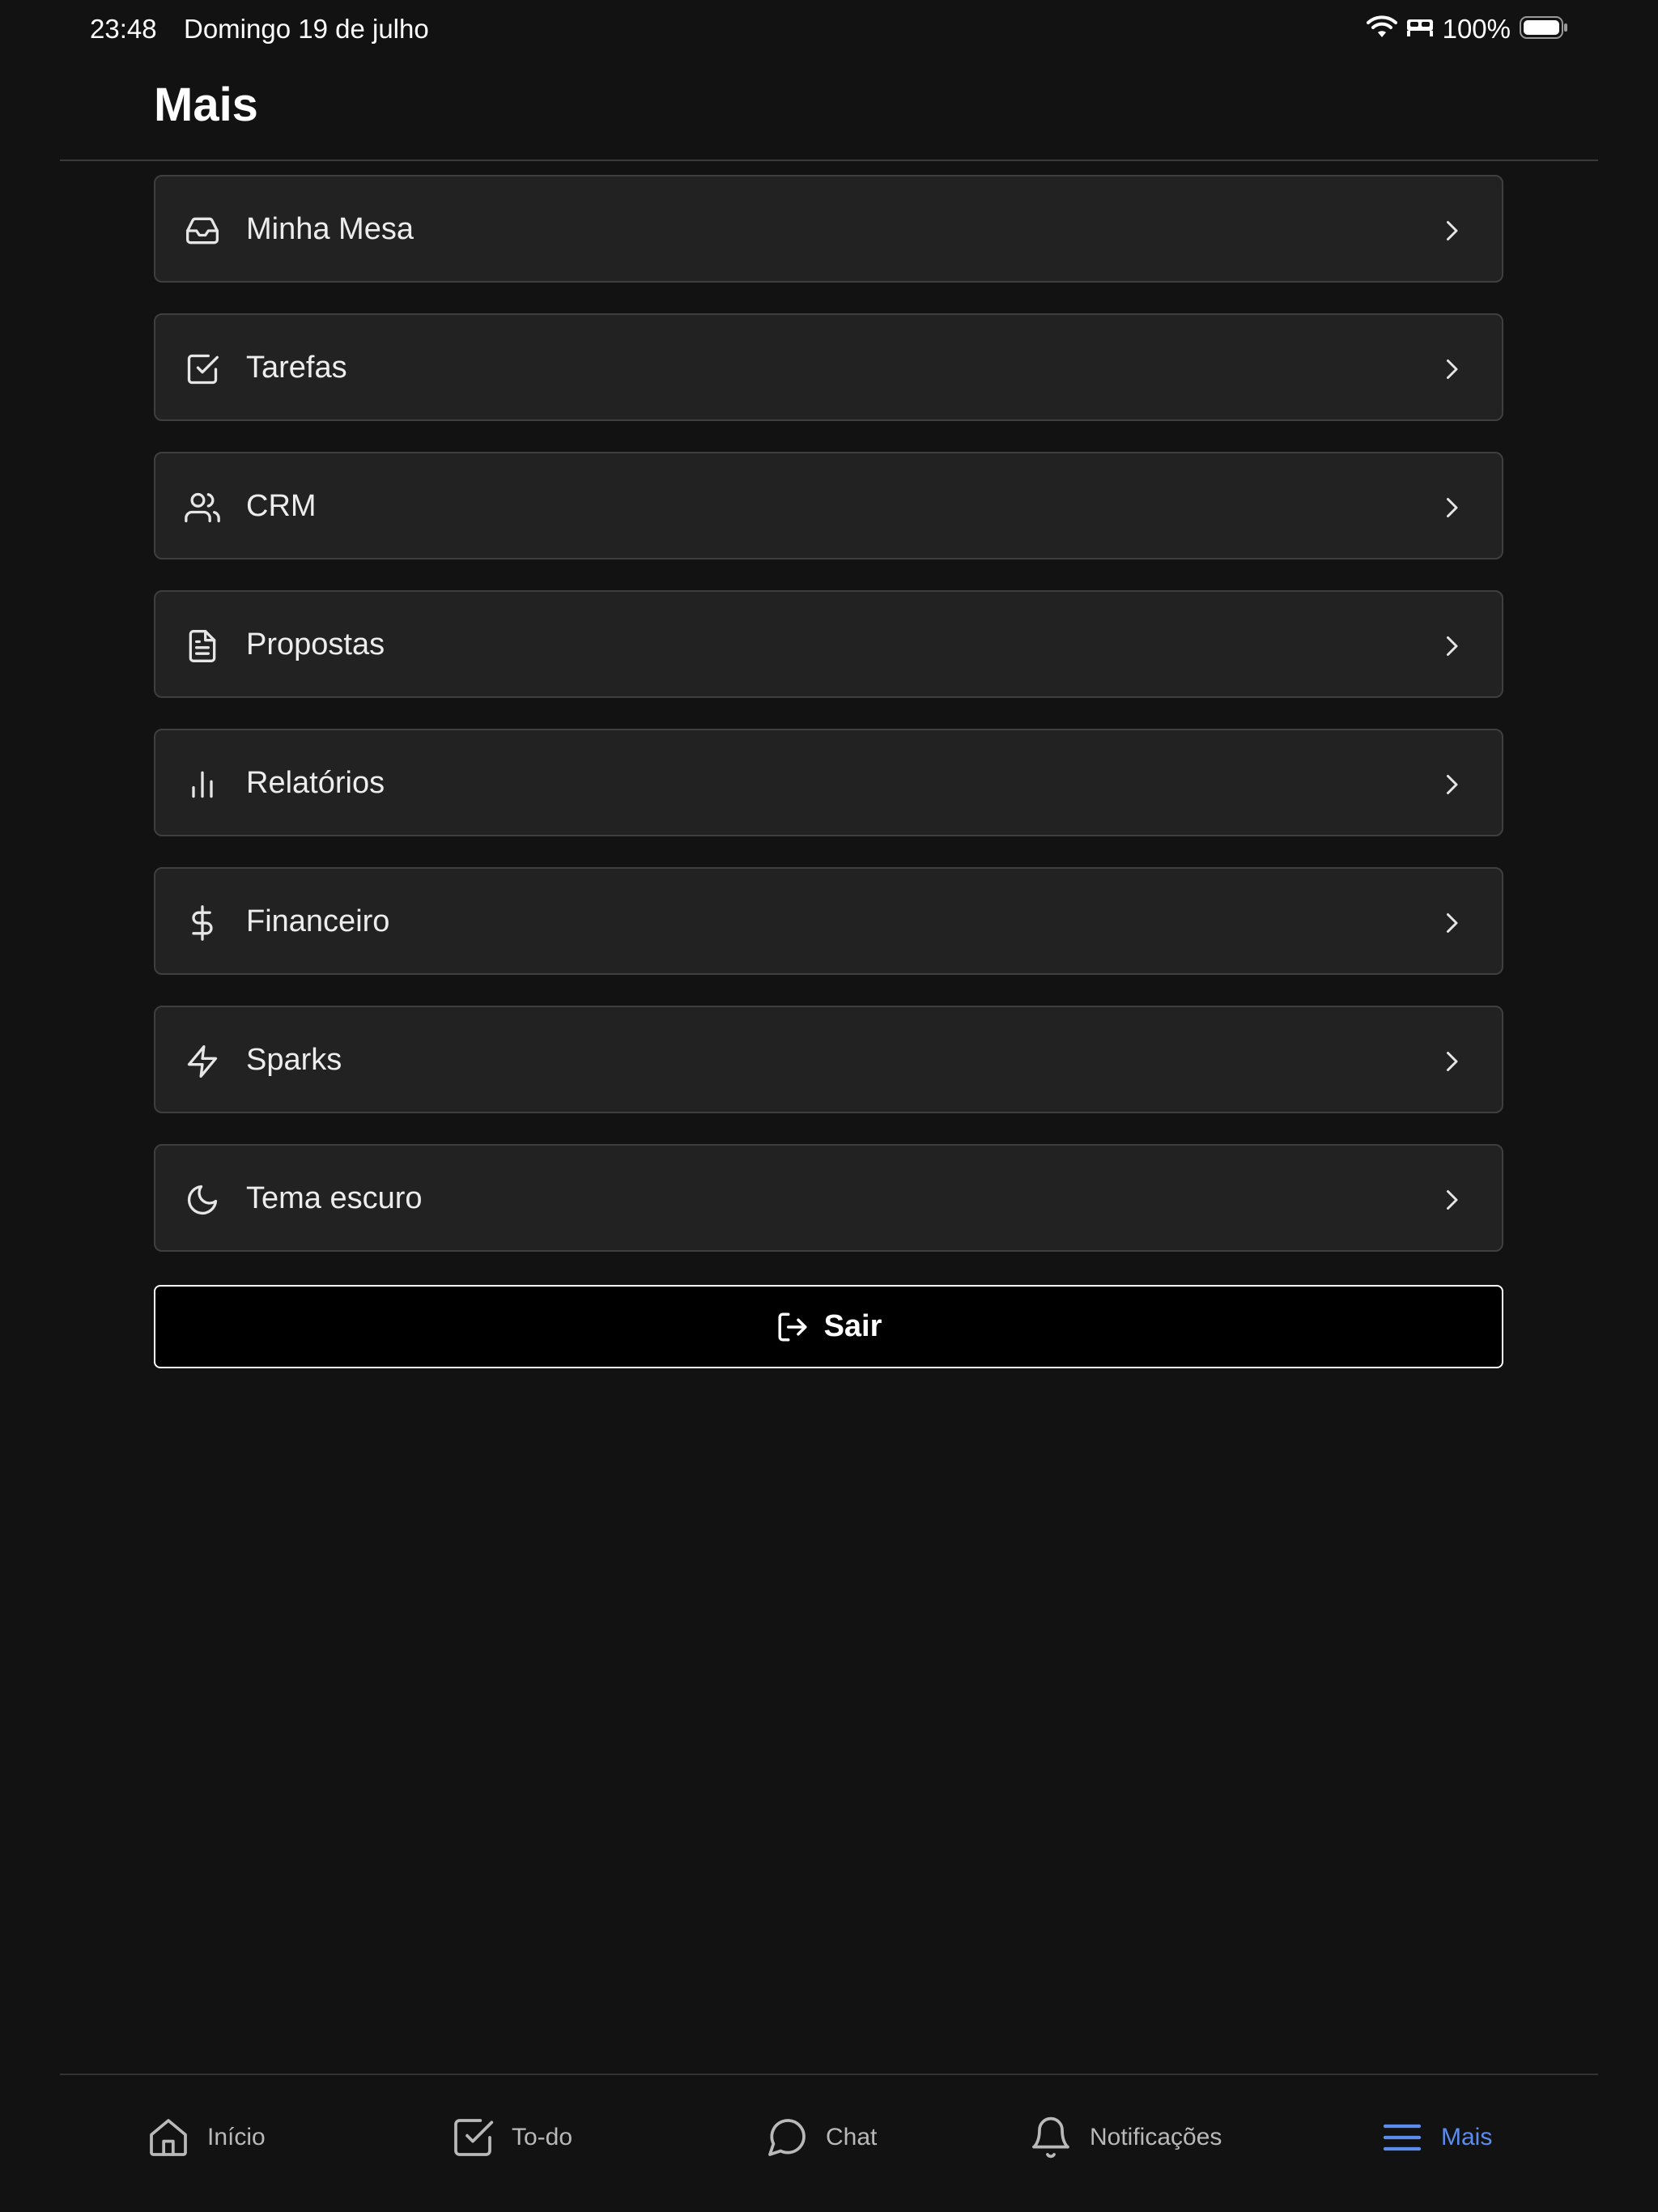 This screenshot has width=1658, height=2212. Describe the element at coordinates (296, 368) in the screenshot. I see `menu-item-label: Tarefas` at that location.